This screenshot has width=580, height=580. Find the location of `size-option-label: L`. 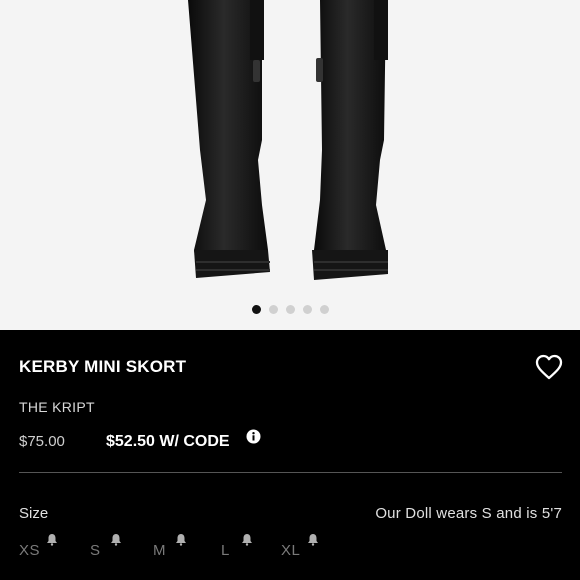

size-option-label: L is located at coordinates (225, 550).